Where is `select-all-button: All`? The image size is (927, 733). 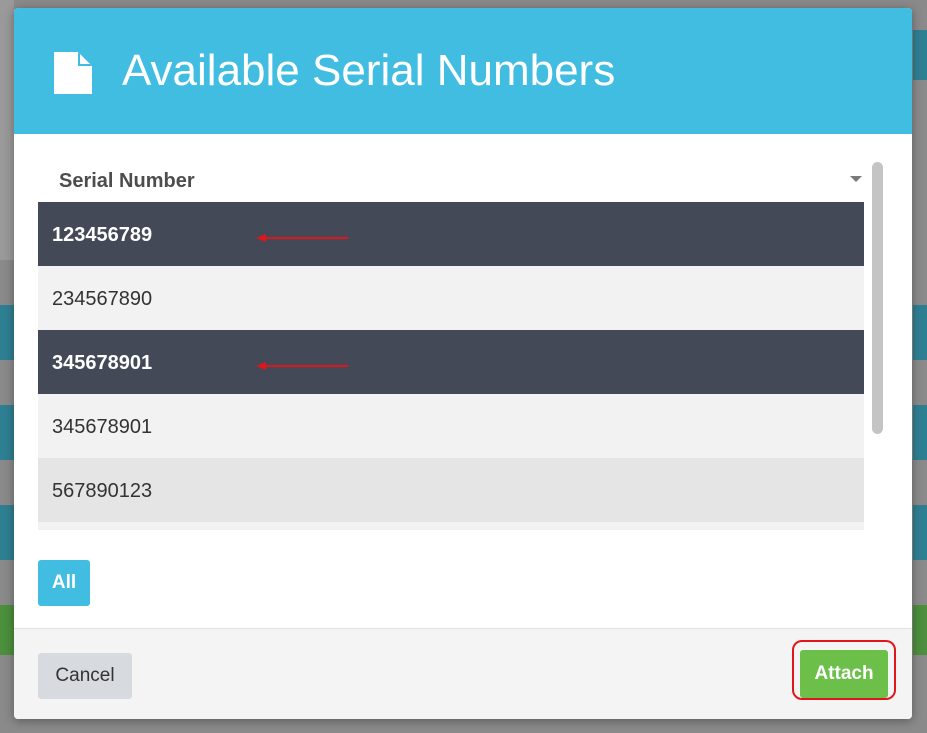 select-all-button: All is located at coordinates (64, 583).